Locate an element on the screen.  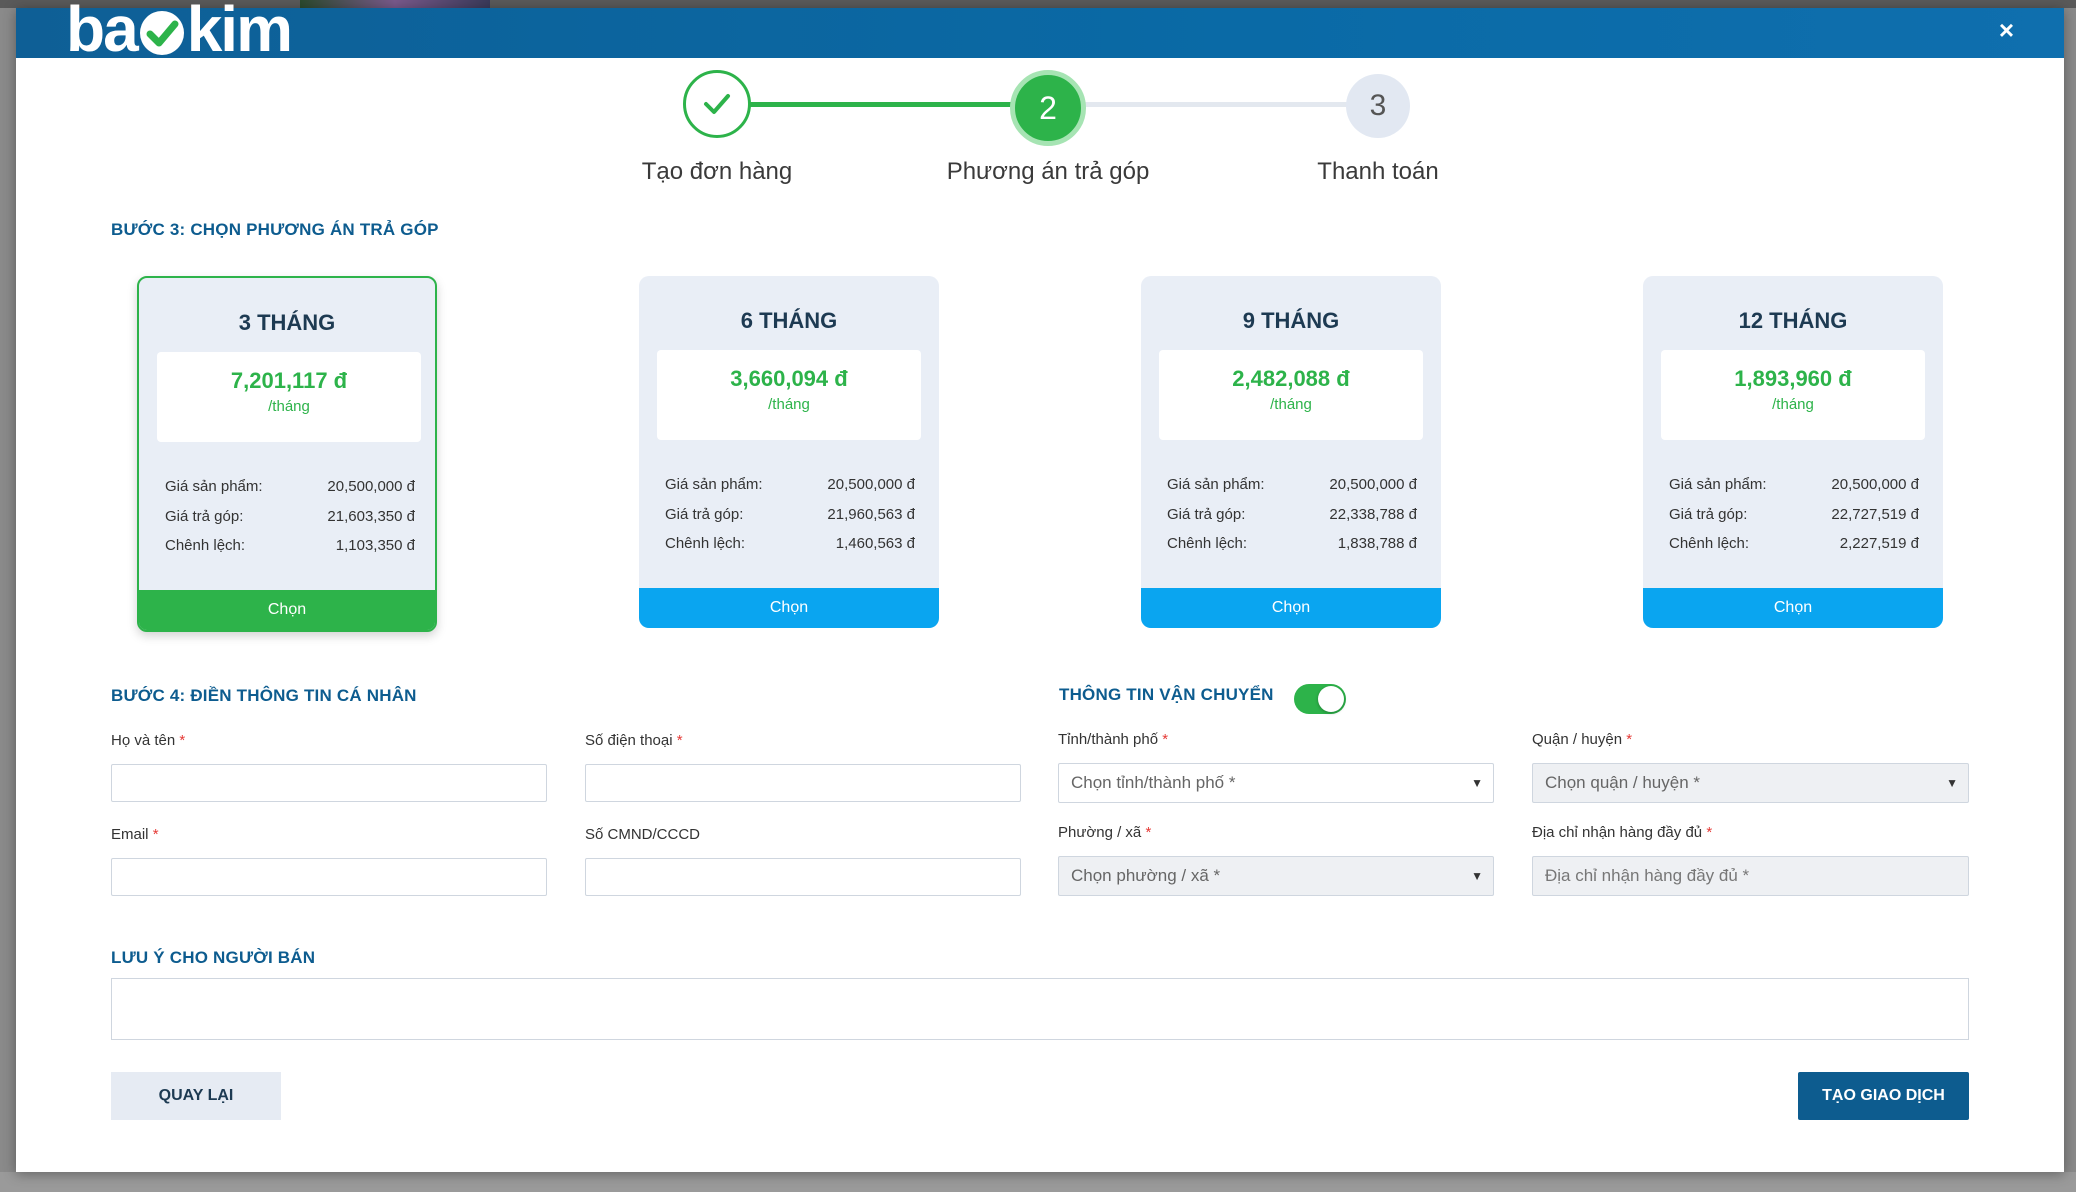
plan-row-installment: Giá trả góp: 22,338,788 đ is located at coordinates (1292, 514).